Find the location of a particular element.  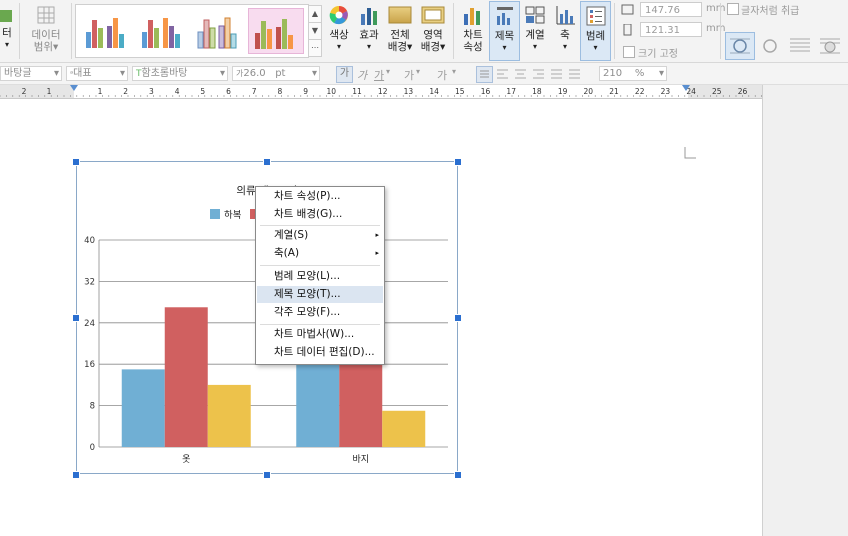

ruler-label: 20 is located at coordinates (589, 91).